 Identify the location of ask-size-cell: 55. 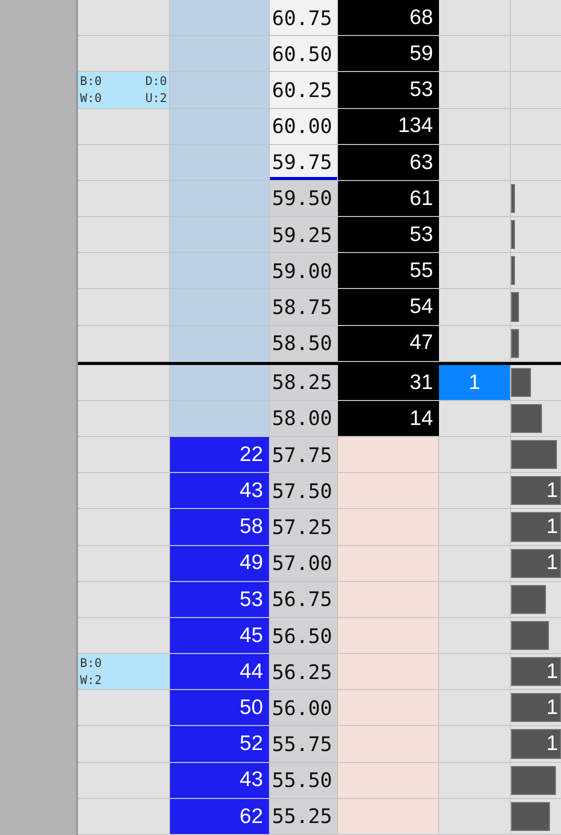
(388, 270).